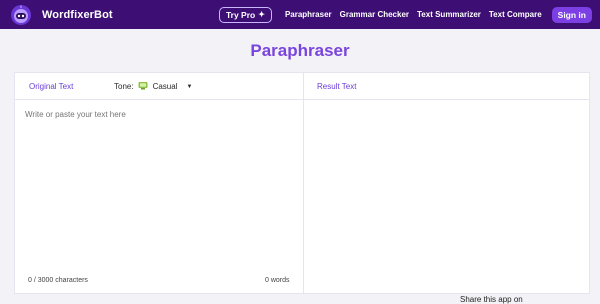 The image size is (600, 304). I want to click on pane-divider, so click(303, 183).